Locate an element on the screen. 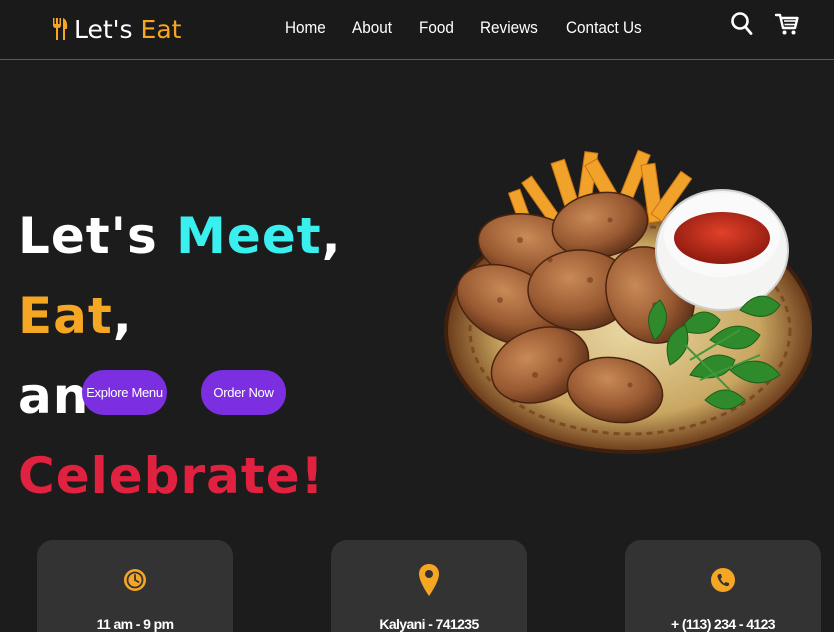  logo-text-lets: Let's is located at coordinates (103, 29).